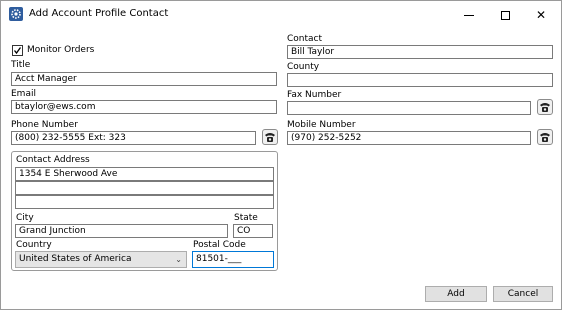  What do you see at coordinates (34, 245) in the screenshot?
I see `country-label: Country` at bounding box center [34, 245].